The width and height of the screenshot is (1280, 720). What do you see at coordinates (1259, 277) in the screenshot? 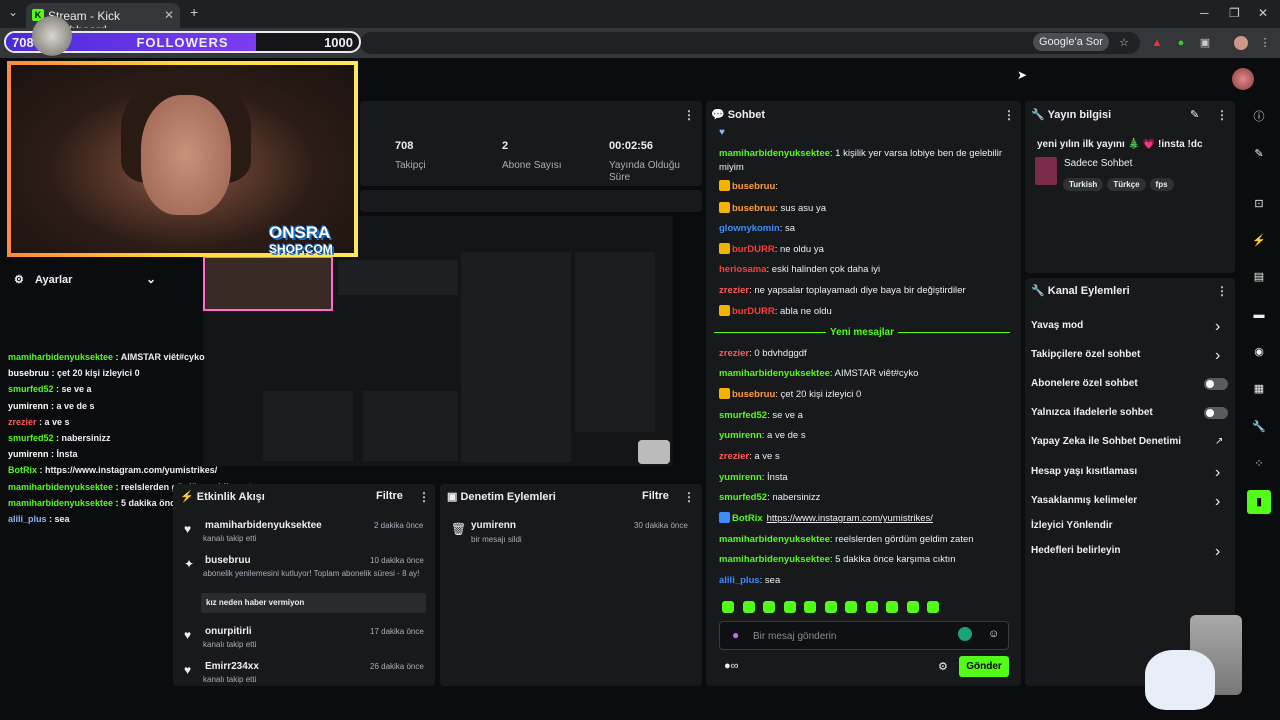
I see `document-icon: ▤` at bounding box center [1259, 277].